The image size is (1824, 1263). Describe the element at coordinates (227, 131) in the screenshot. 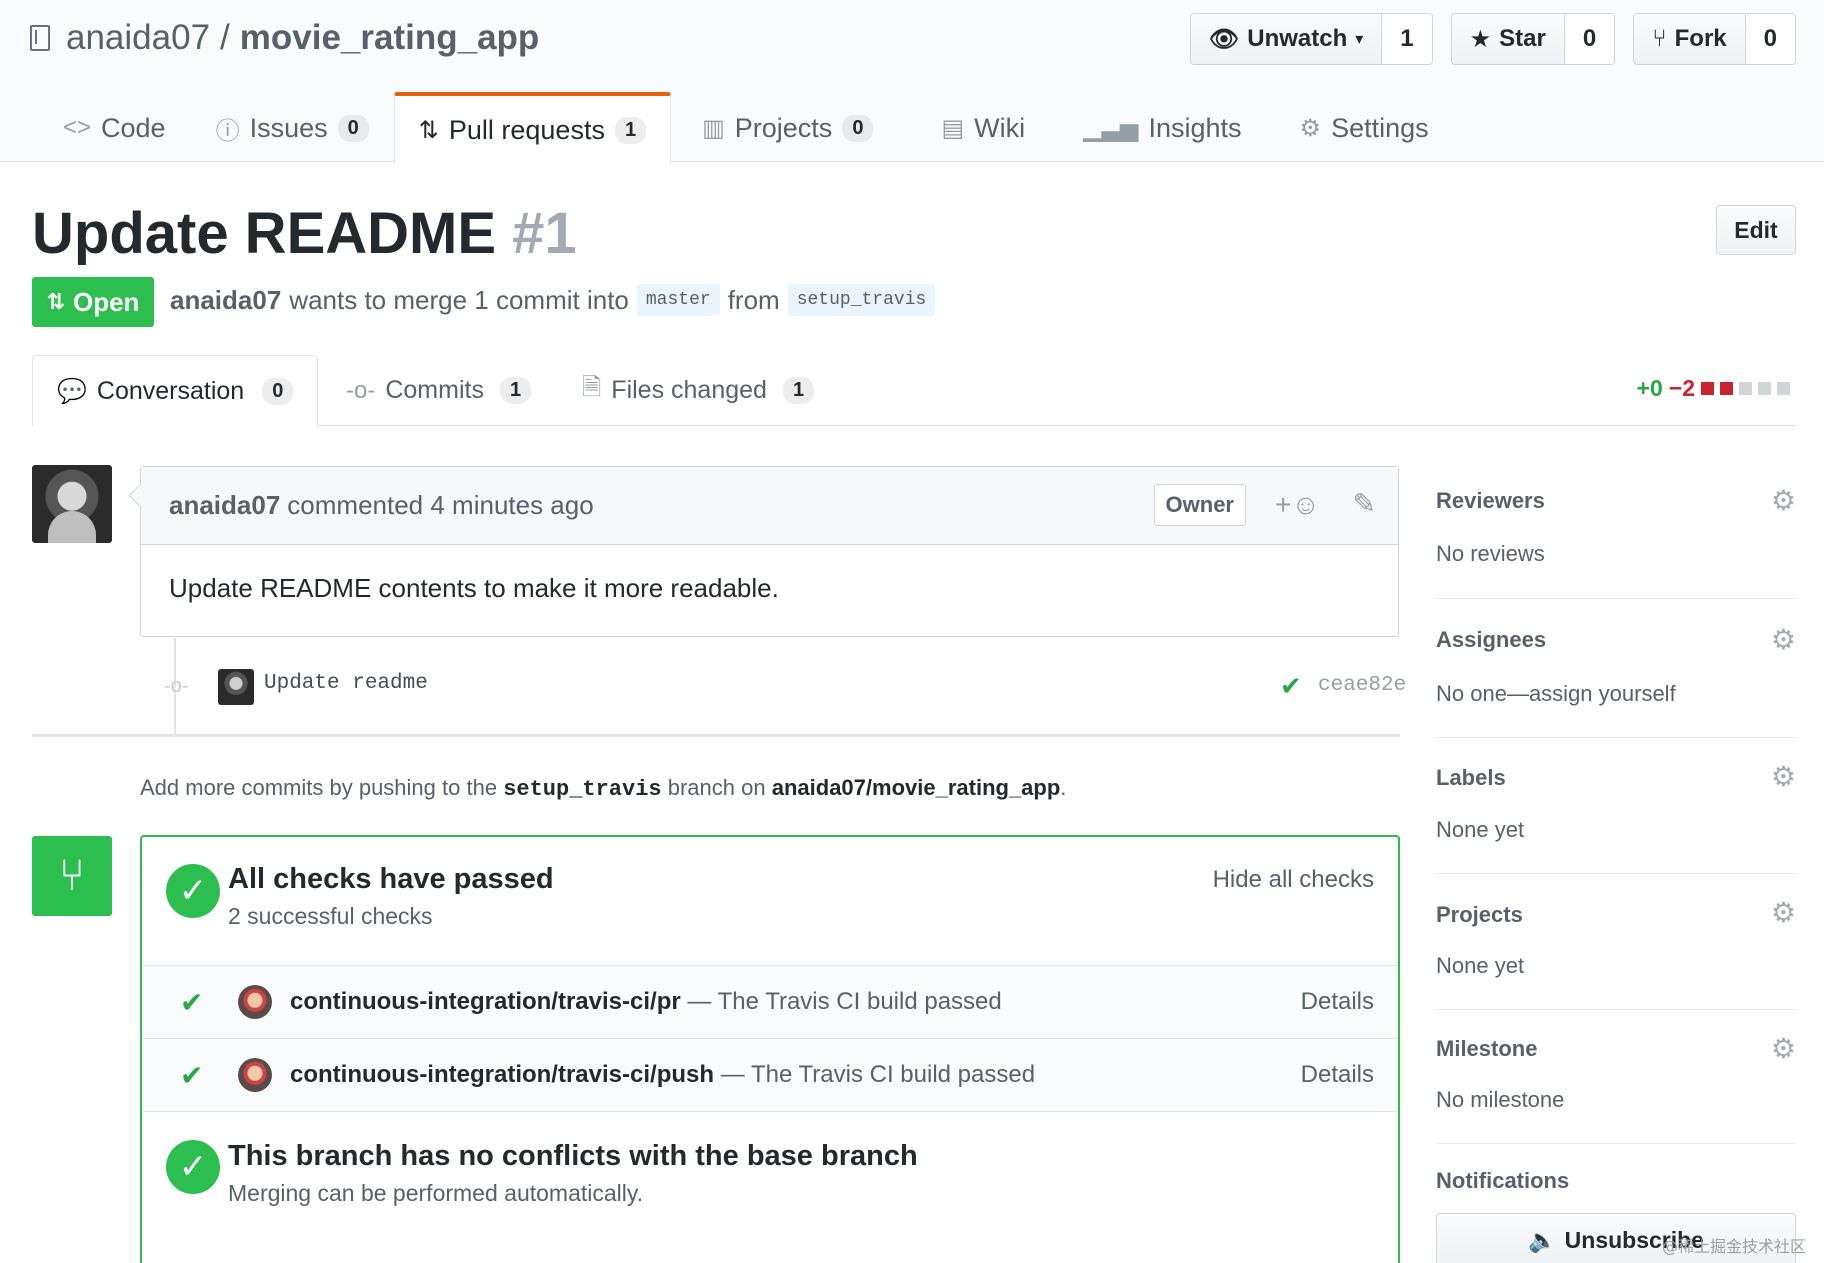

I see `issue-opened-icon: ⓘ` at that location.